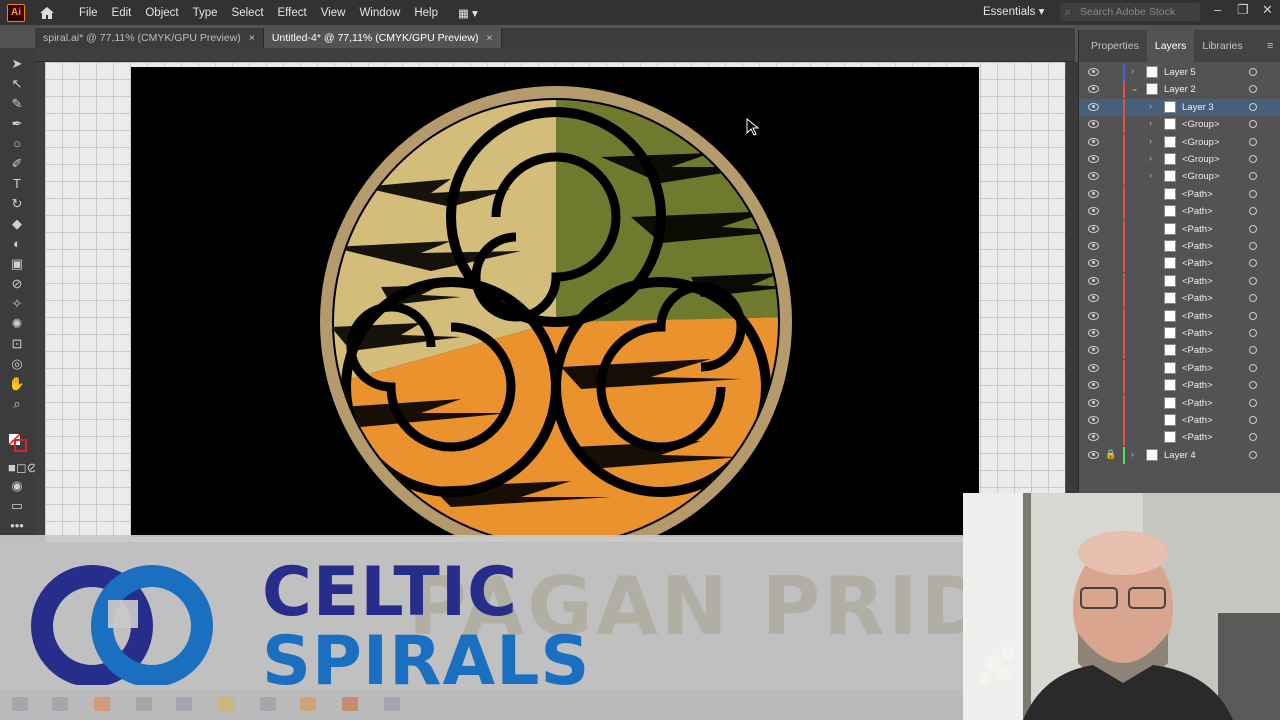 This screenshot has height=720, width=1280. Describe the element at coordinates (1130, 12) in the screenshot. I see `stock-search-input: ⌕ Search Adobe Stock` at that location.